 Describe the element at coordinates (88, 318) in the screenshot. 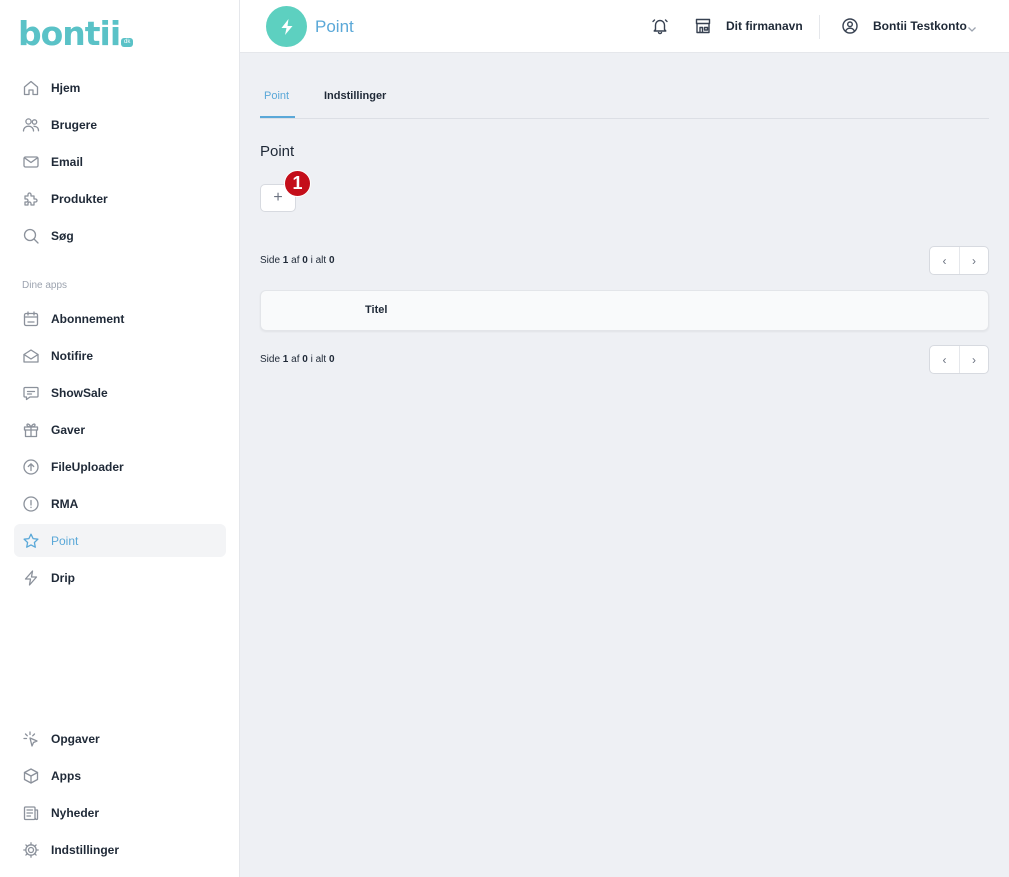

I see `sidebar-item-label: Abonnement` at that location.